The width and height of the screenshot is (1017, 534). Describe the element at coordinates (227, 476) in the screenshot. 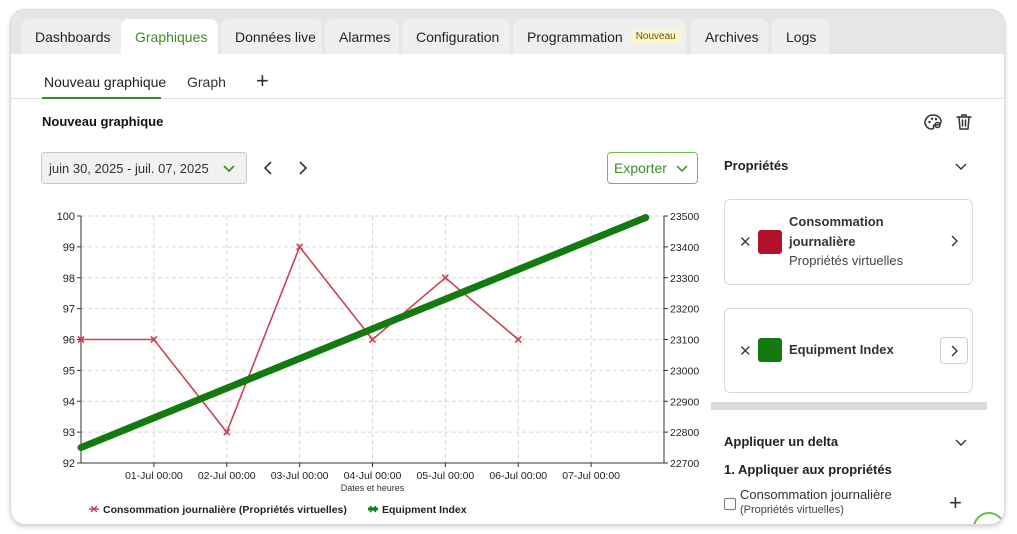

I see `x-tick-label: 02-Jul 00:00` at that location.